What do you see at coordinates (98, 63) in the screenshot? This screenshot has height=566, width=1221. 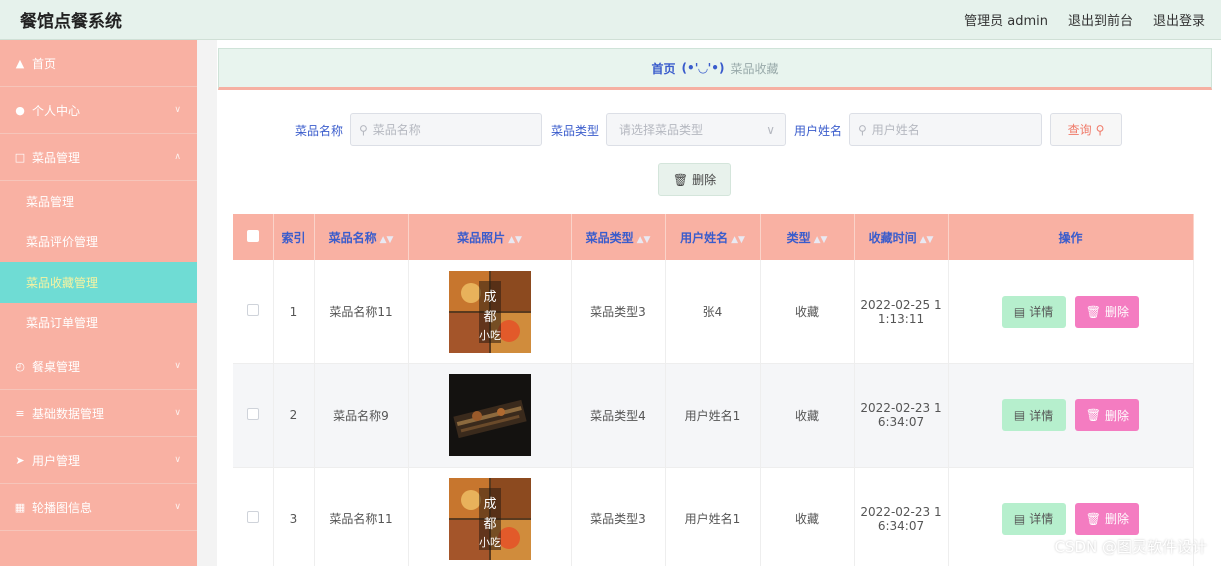 I see `sidebar-item-home: ▲ 首页` at bounding box center [98, 63].